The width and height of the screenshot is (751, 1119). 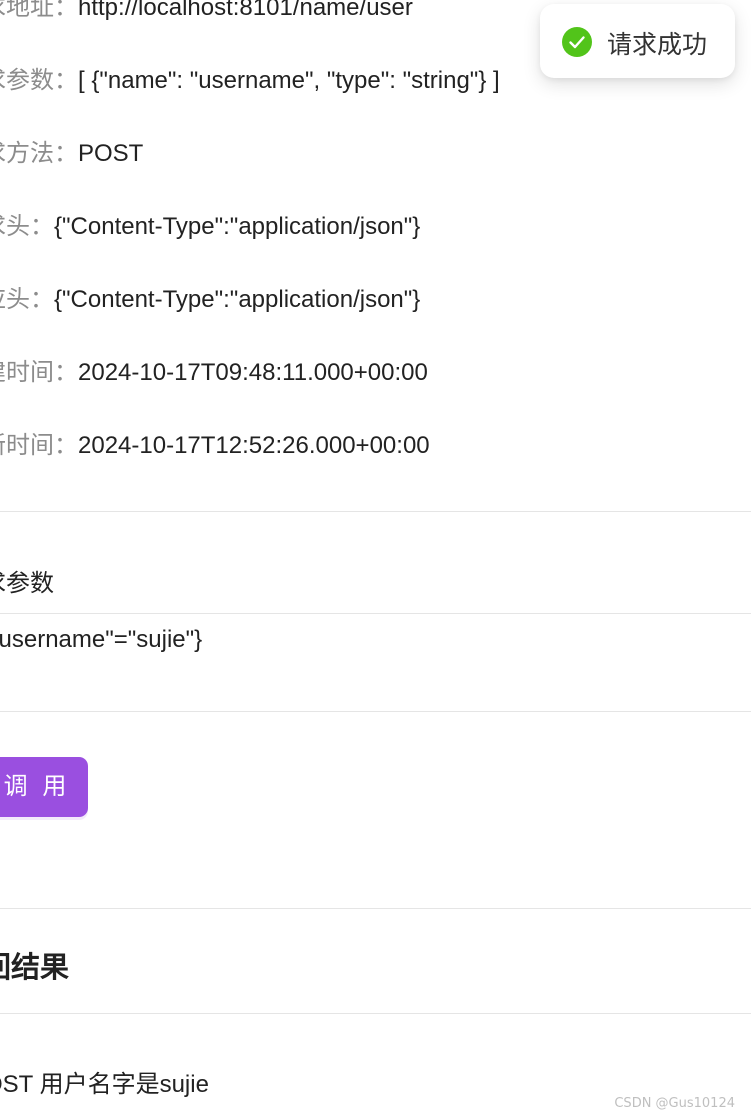 I want to click on response-header-row: 应头：{"Content-Type":"application/json"}, so click(x=210, y=300).